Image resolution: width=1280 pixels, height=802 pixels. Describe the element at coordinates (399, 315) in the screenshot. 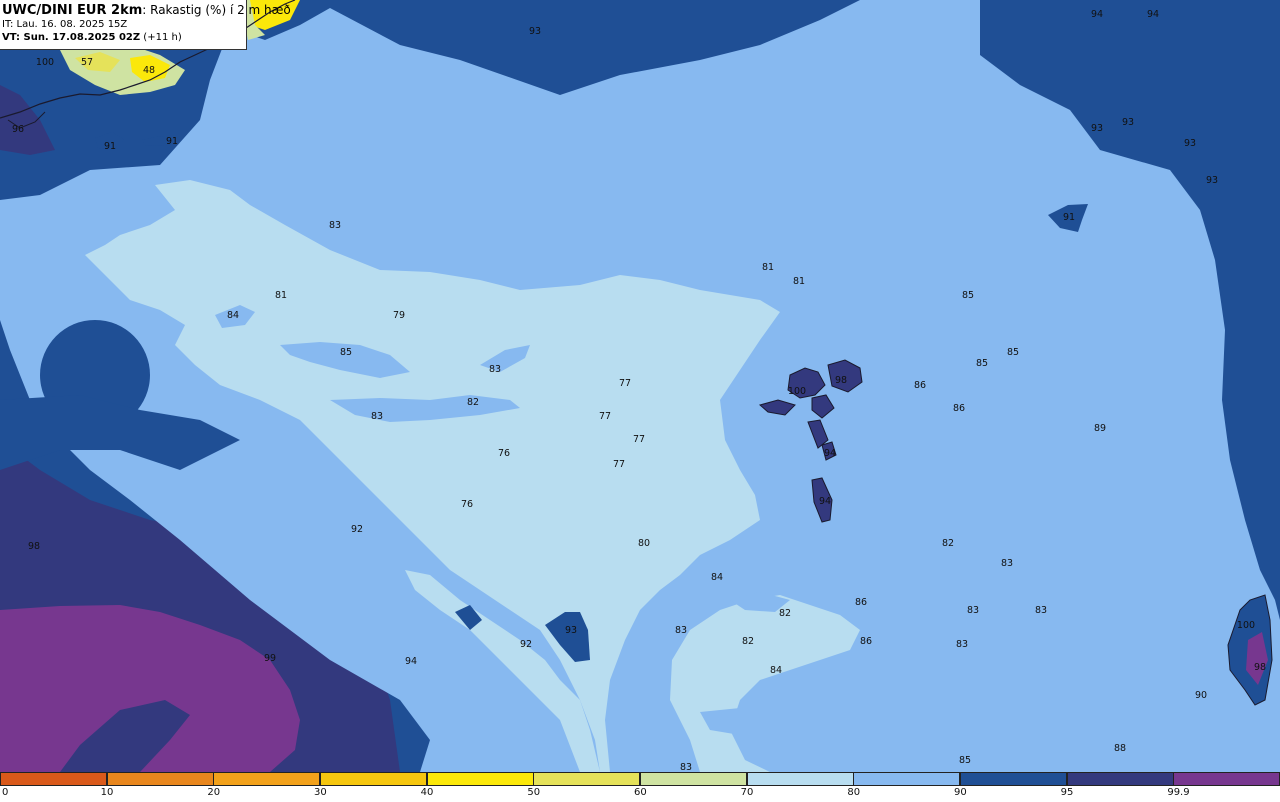

I see `humidity-value-label: 79` at that location.